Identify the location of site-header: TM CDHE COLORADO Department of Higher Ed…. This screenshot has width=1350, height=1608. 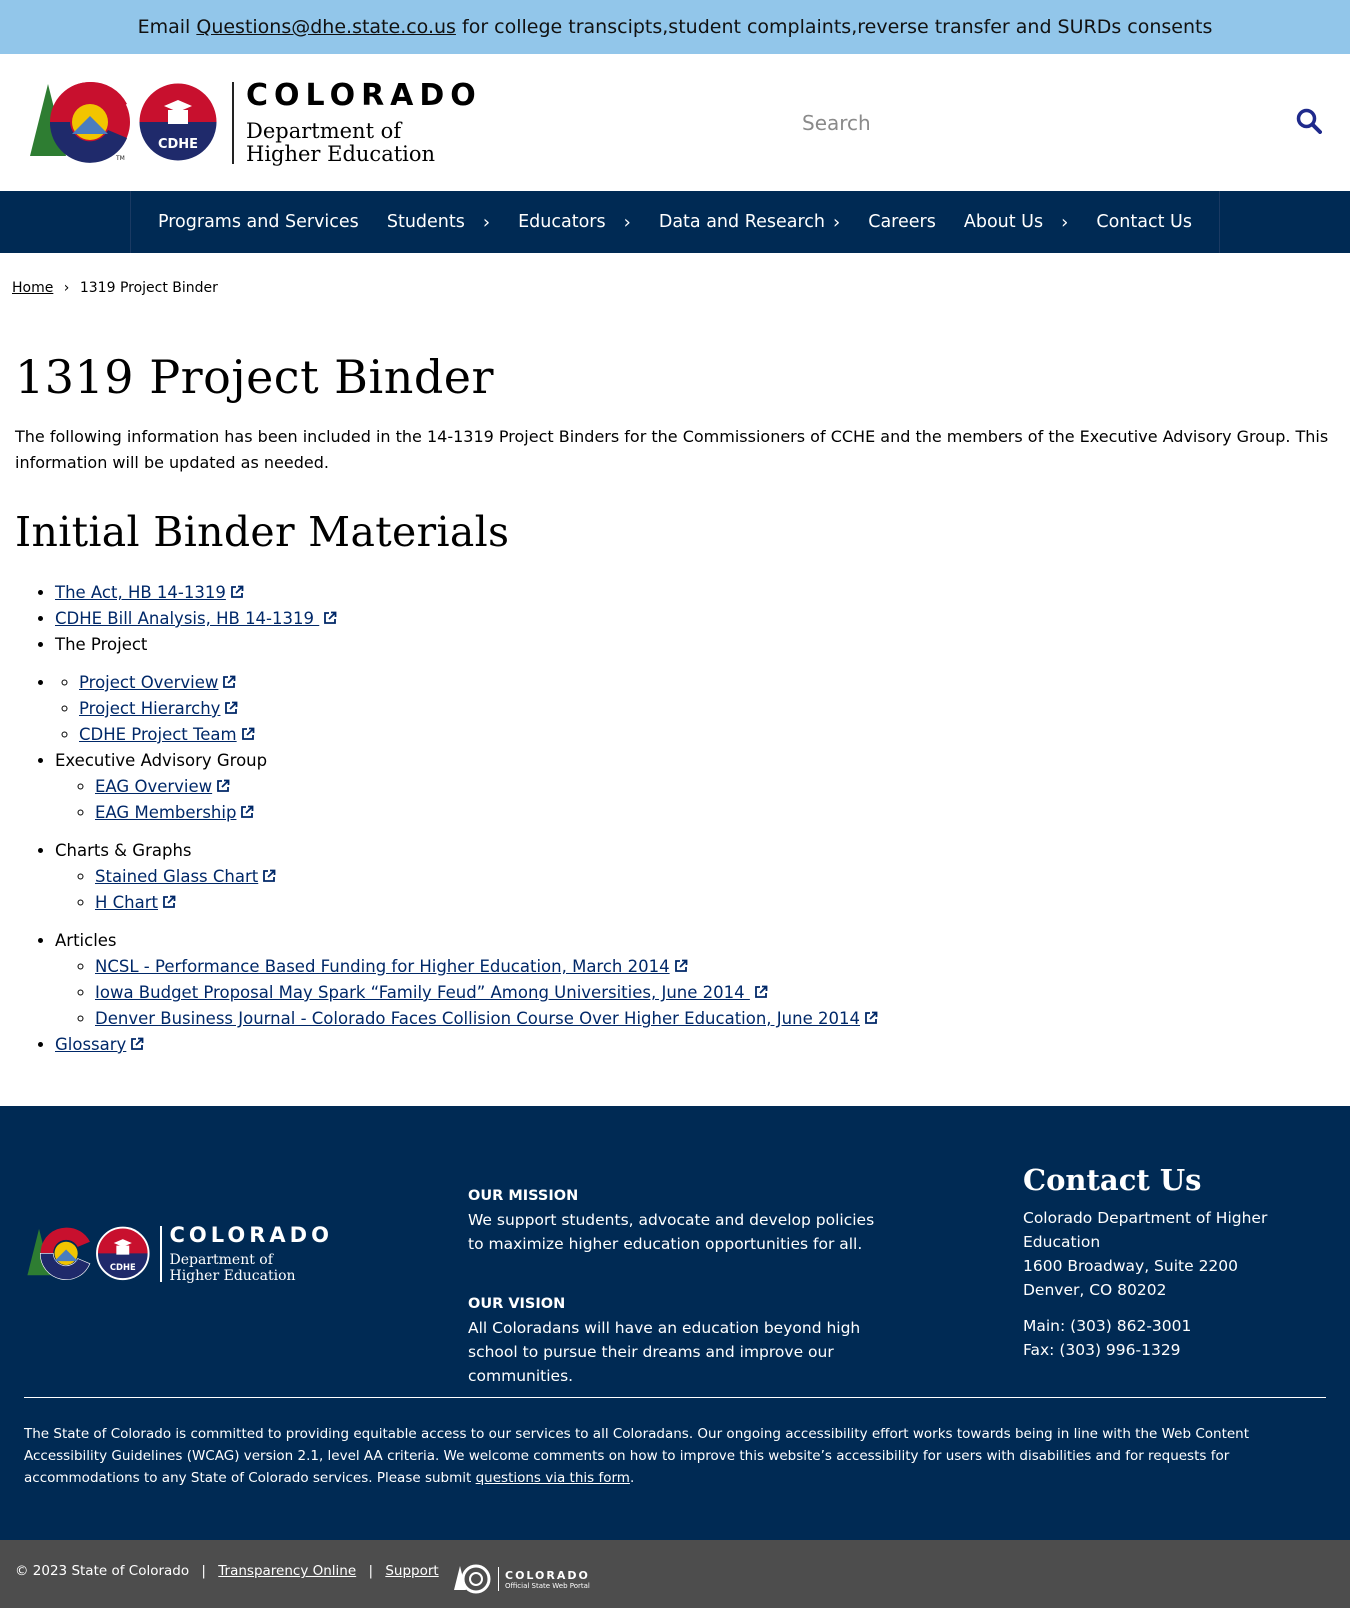
(675, 122).